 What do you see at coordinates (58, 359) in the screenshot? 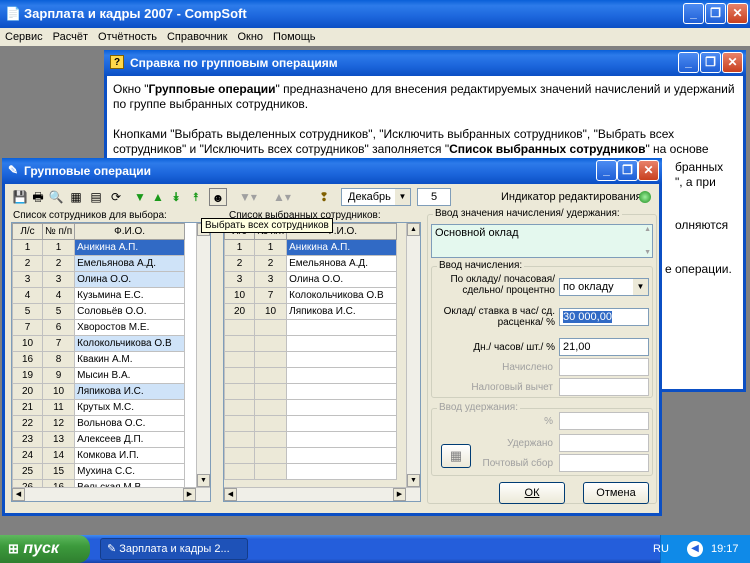
I see `cell-num: 8` at bounding box center [58, 359].